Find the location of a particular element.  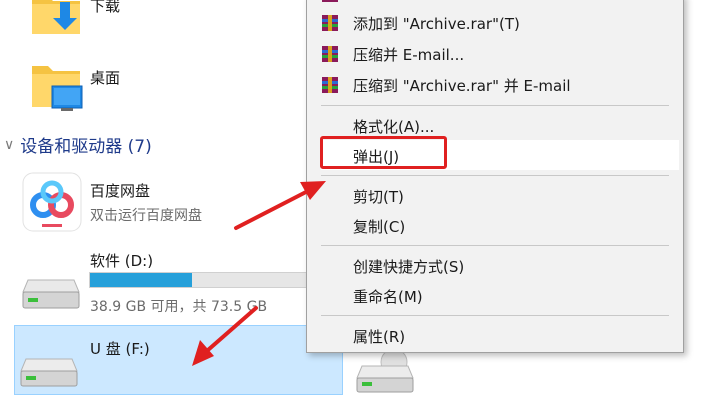

arrow-to-eject-icon is located at coordinates (280, 205).